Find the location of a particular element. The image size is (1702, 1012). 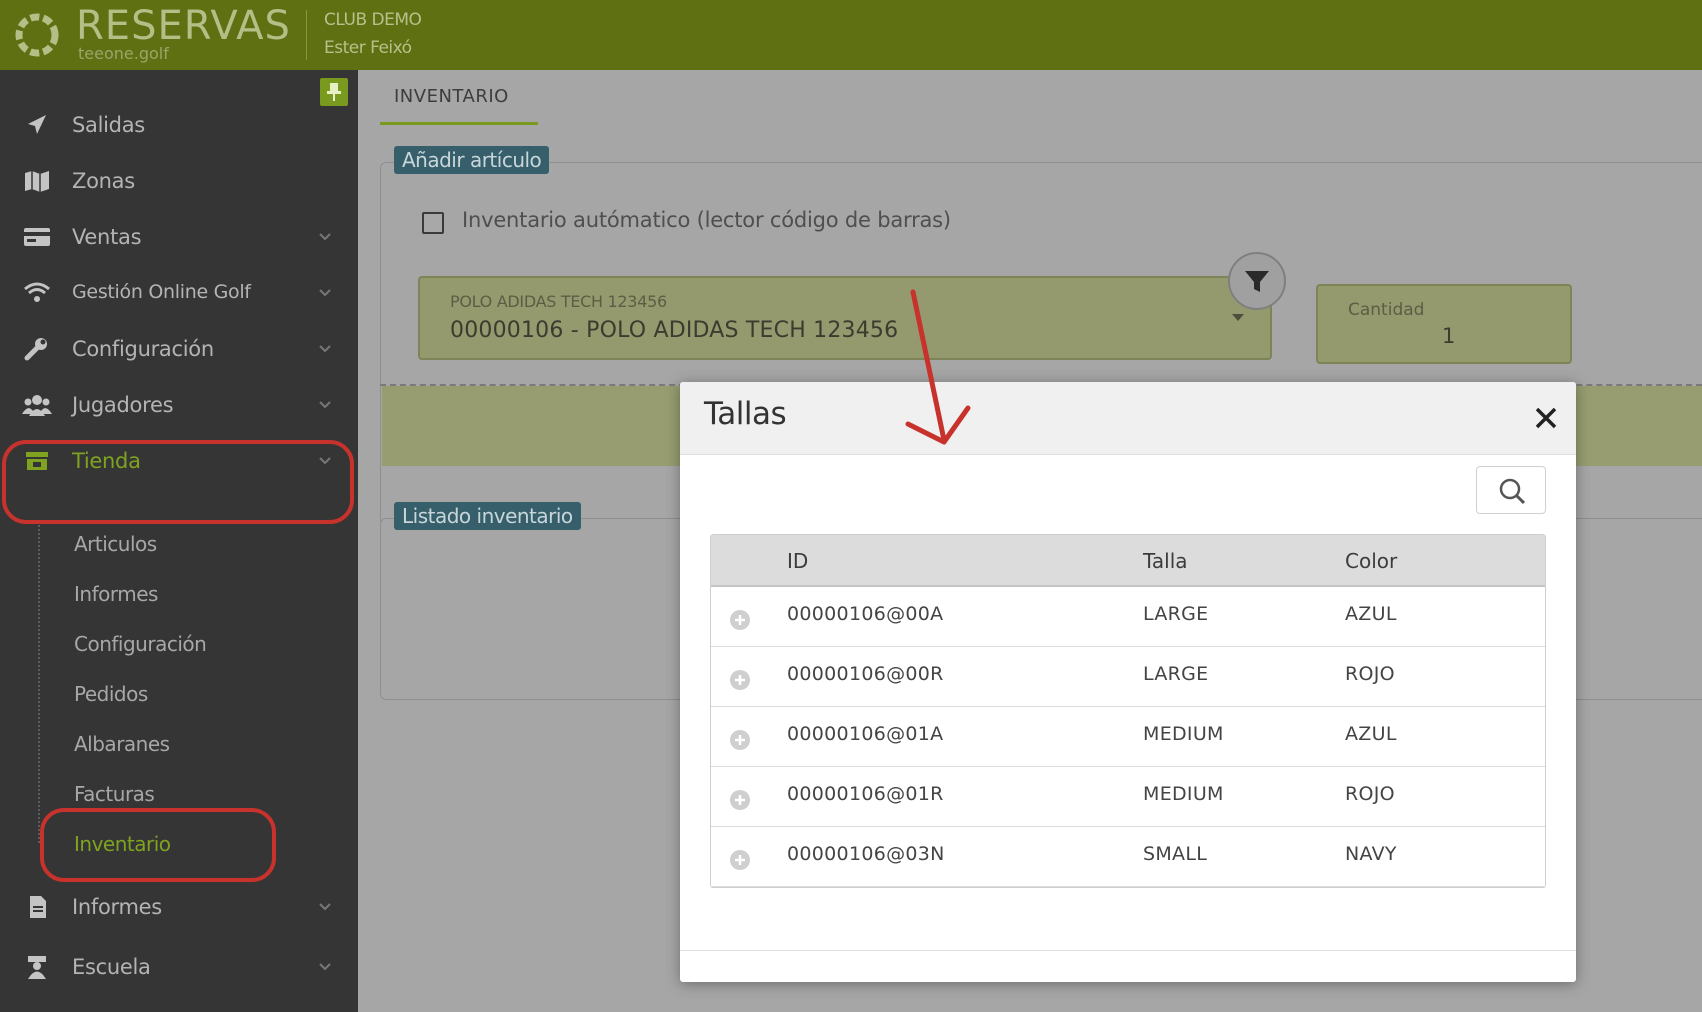

modal-footer-divider is located at coordinates (1128, 950).